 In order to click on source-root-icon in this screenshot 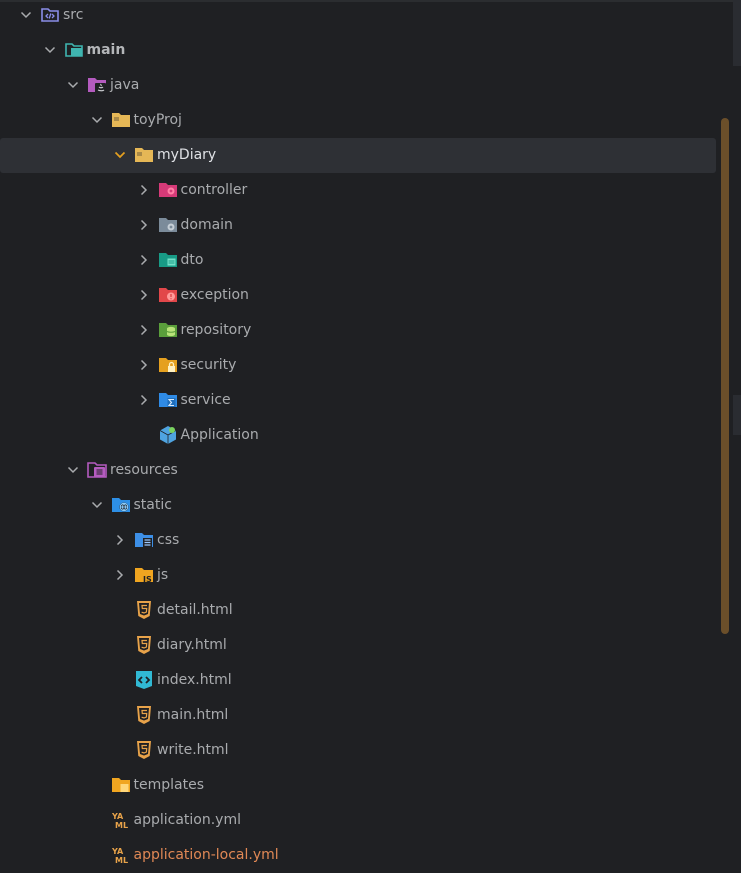, I will do `click(50, 15)`.